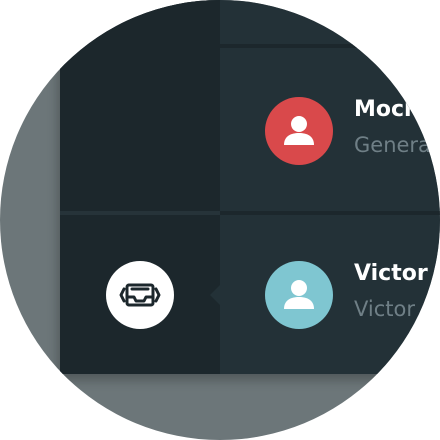 This screenshot has height=440, width=440. Describe the element at coordinates (215, 295) in the screenshot. I see `active-item-pointer` at that location.